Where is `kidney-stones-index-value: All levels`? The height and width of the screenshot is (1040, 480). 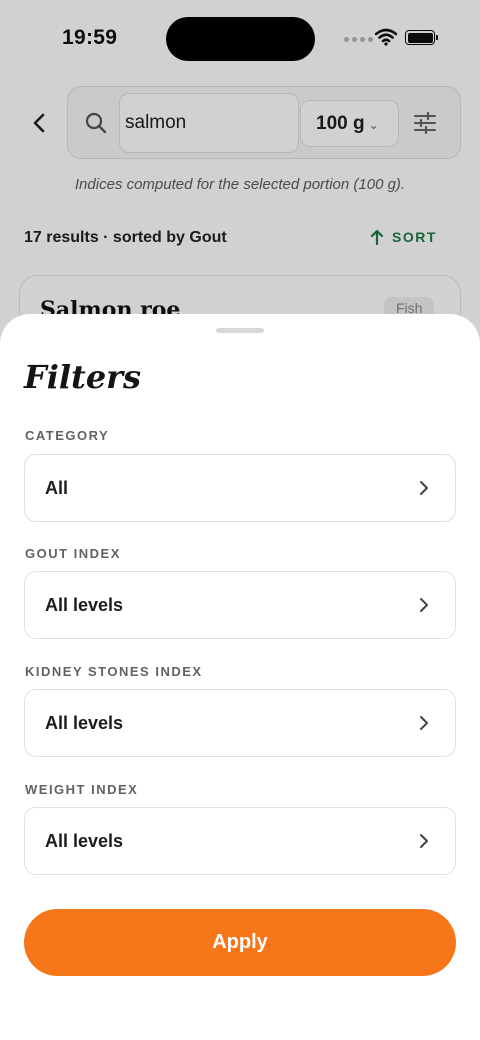 kidney-stones-index-value: All levels is located at coordinates (84, 723).